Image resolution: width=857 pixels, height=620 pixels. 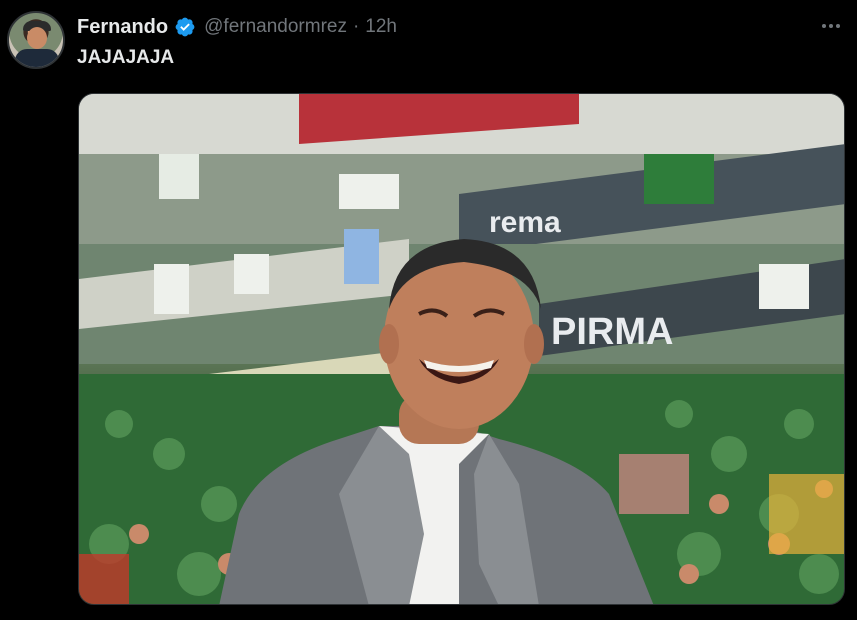 What do you see at coordinates (126, 57) in the screenshot?
I see `tweet-text: JAJAJAJA` at bounding box center [126, 57].